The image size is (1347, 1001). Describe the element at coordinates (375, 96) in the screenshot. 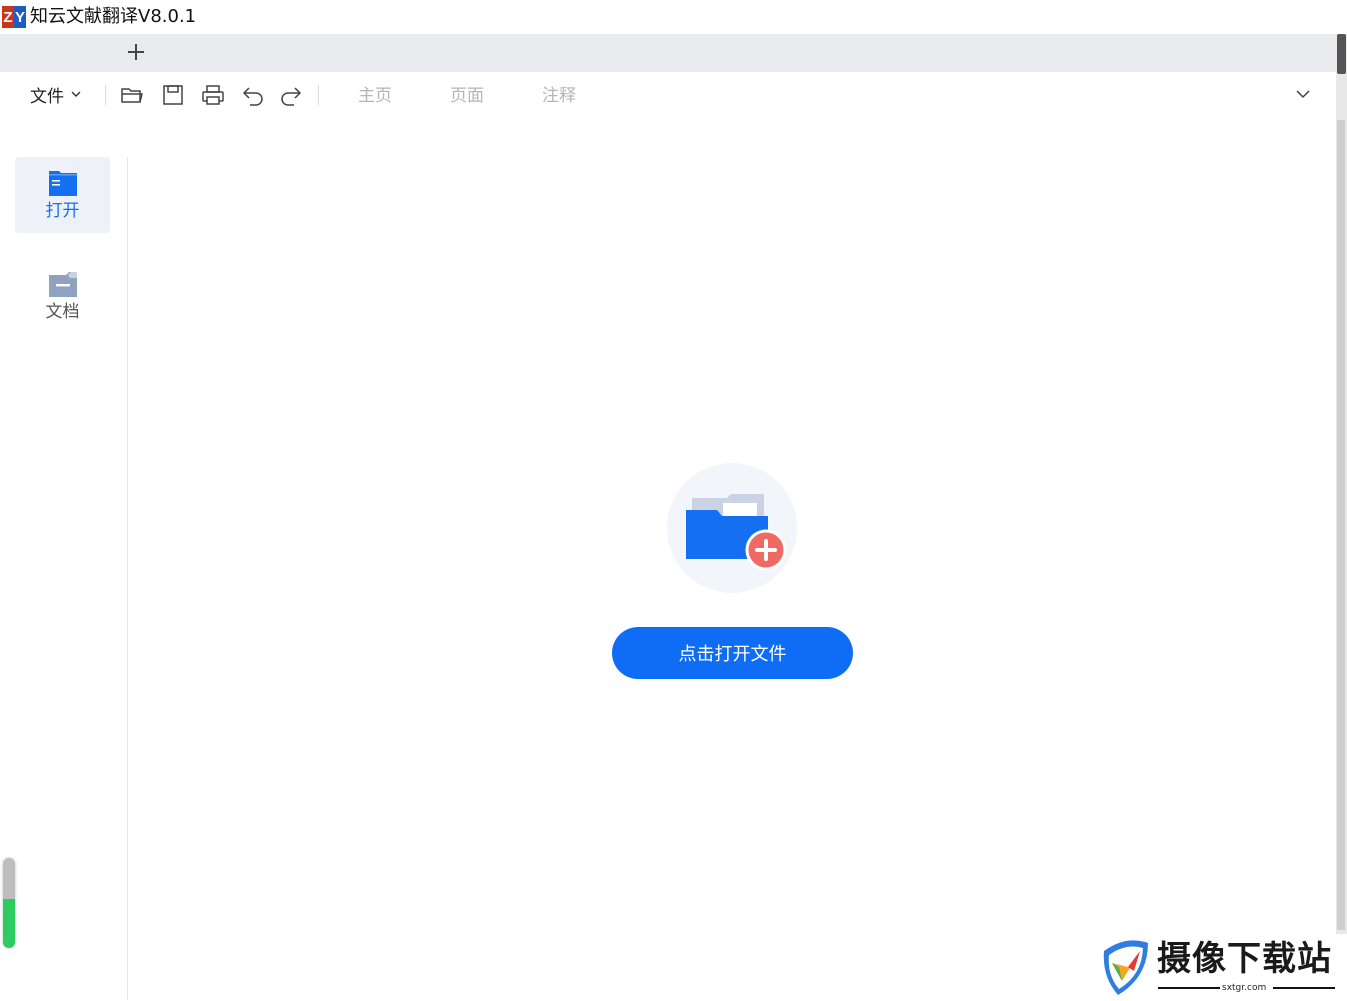

I see `tab-home: 主页` at that location.